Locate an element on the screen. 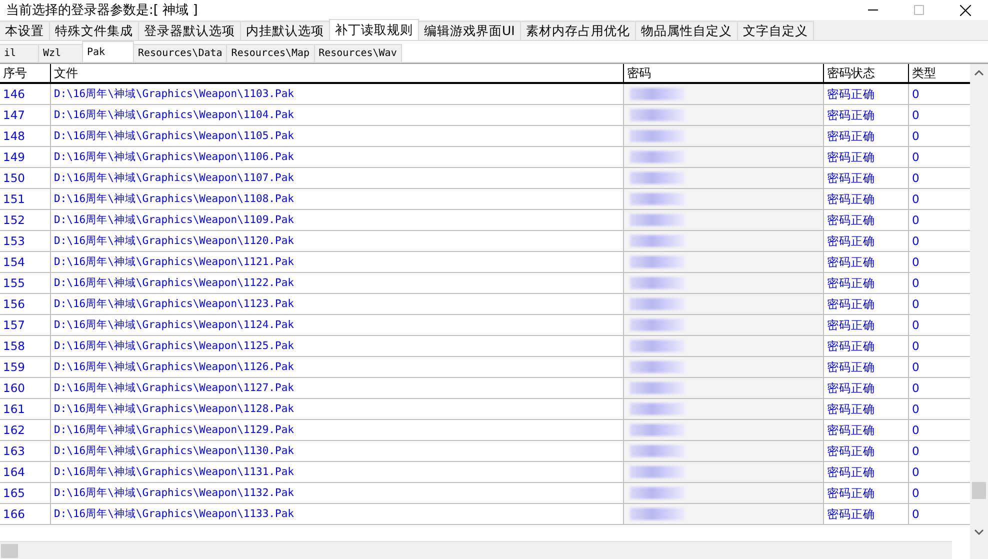  table-cell-text: 163 is located at coordinates (14, 451).